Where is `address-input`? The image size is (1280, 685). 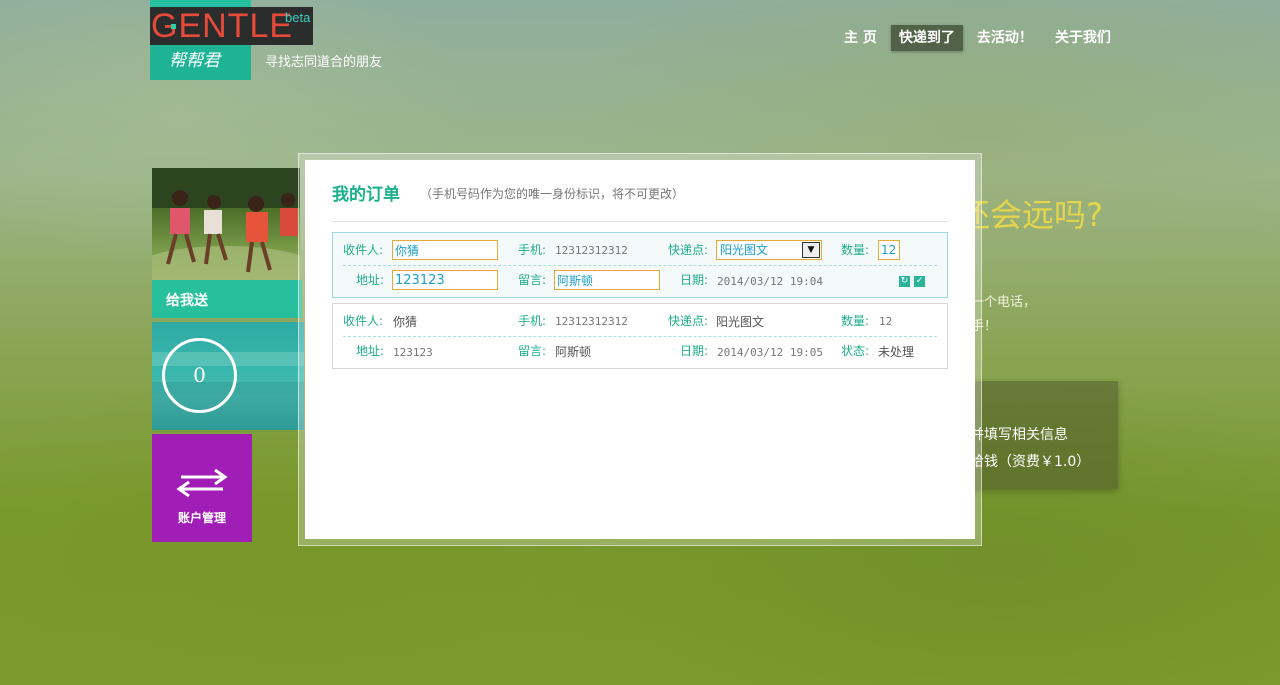
address-input is located at coordinates (445, 280).